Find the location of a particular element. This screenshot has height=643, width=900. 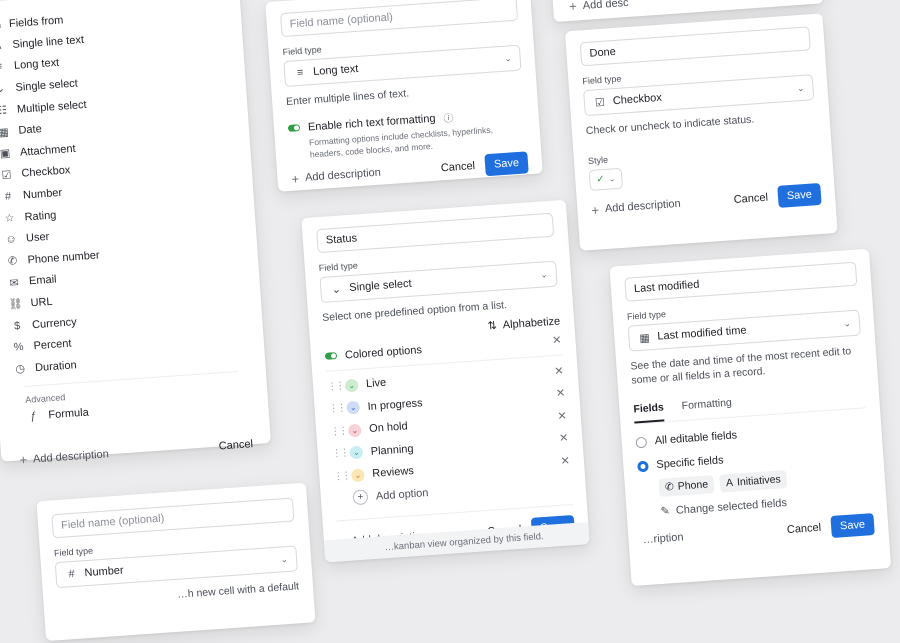

style-label: Style is located at coordinates (598, 160).